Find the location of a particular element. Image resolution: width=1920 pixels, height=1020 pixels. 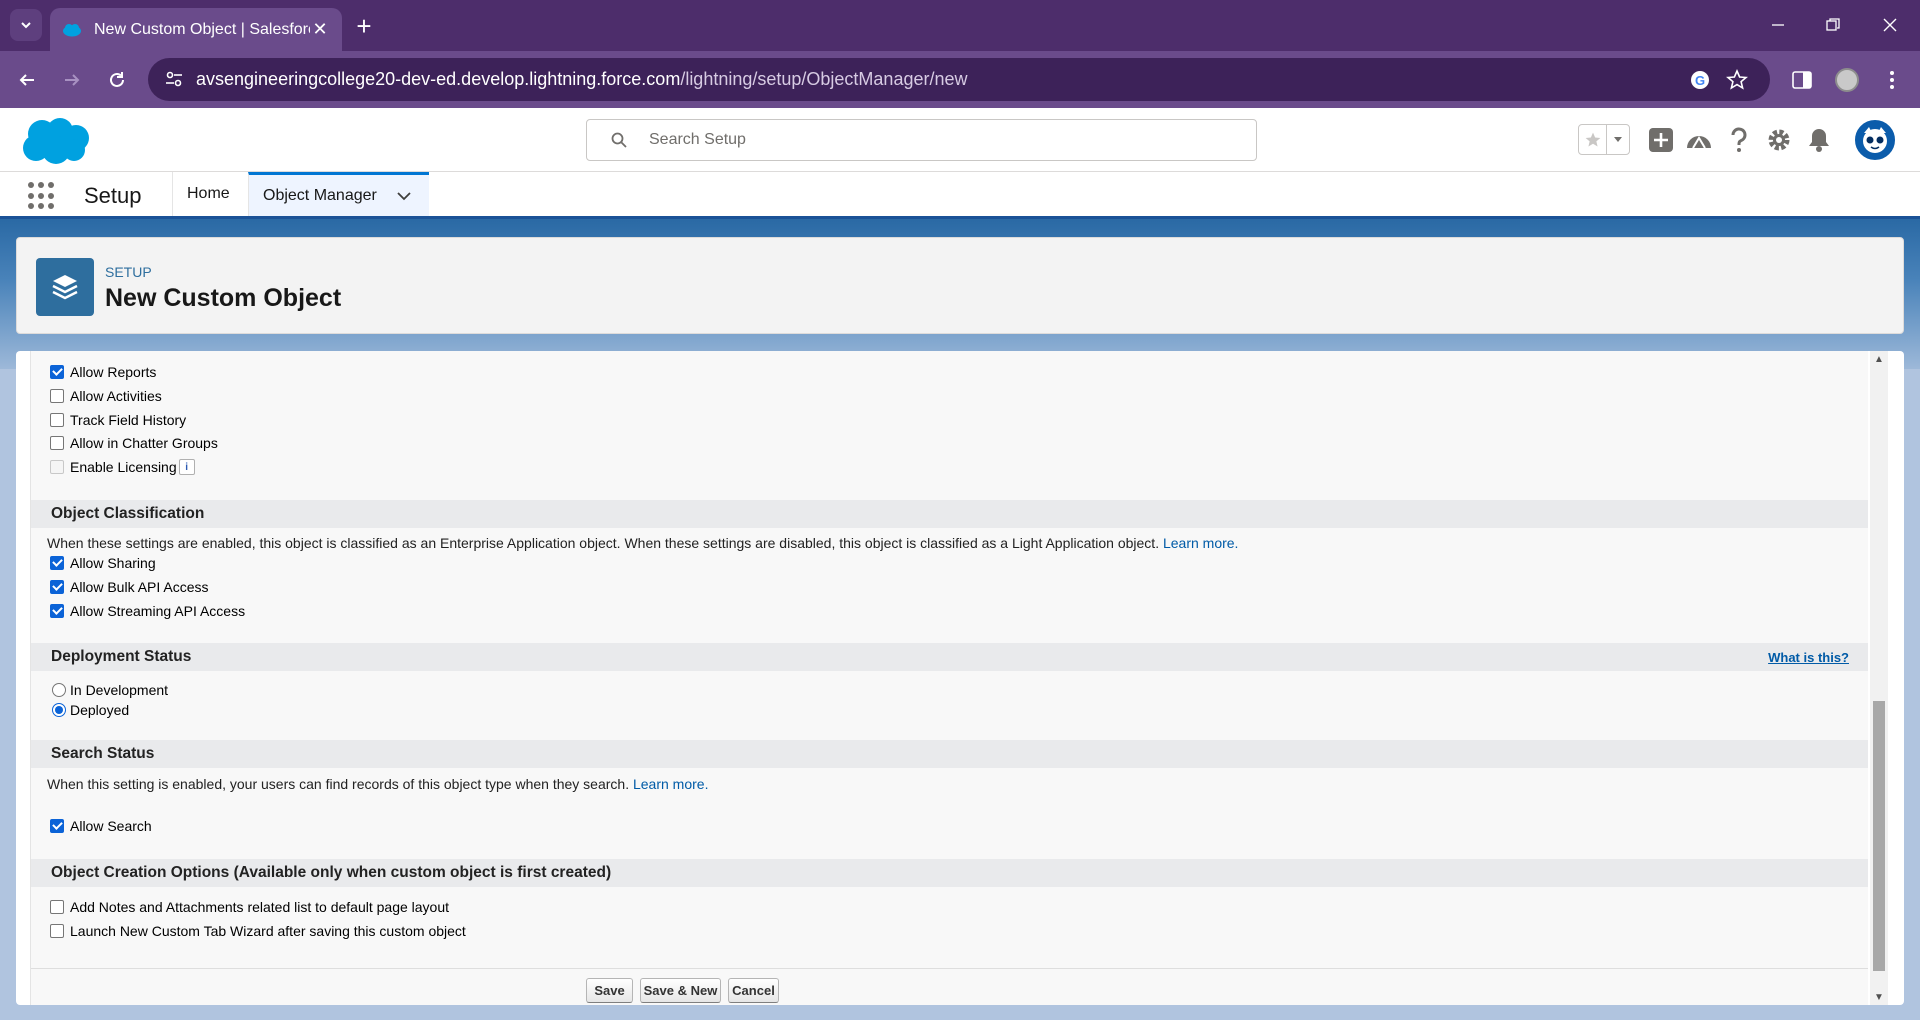

search-placeholder: Search Setup is located at coordinates (697, 139).